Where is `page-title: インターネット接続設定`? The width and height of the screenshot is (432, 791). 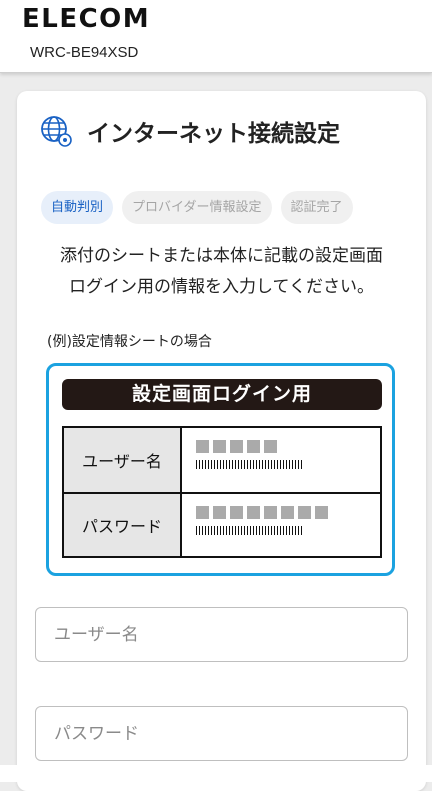
page-title: インターネット接続設定 is located at coordinates (213, 134).